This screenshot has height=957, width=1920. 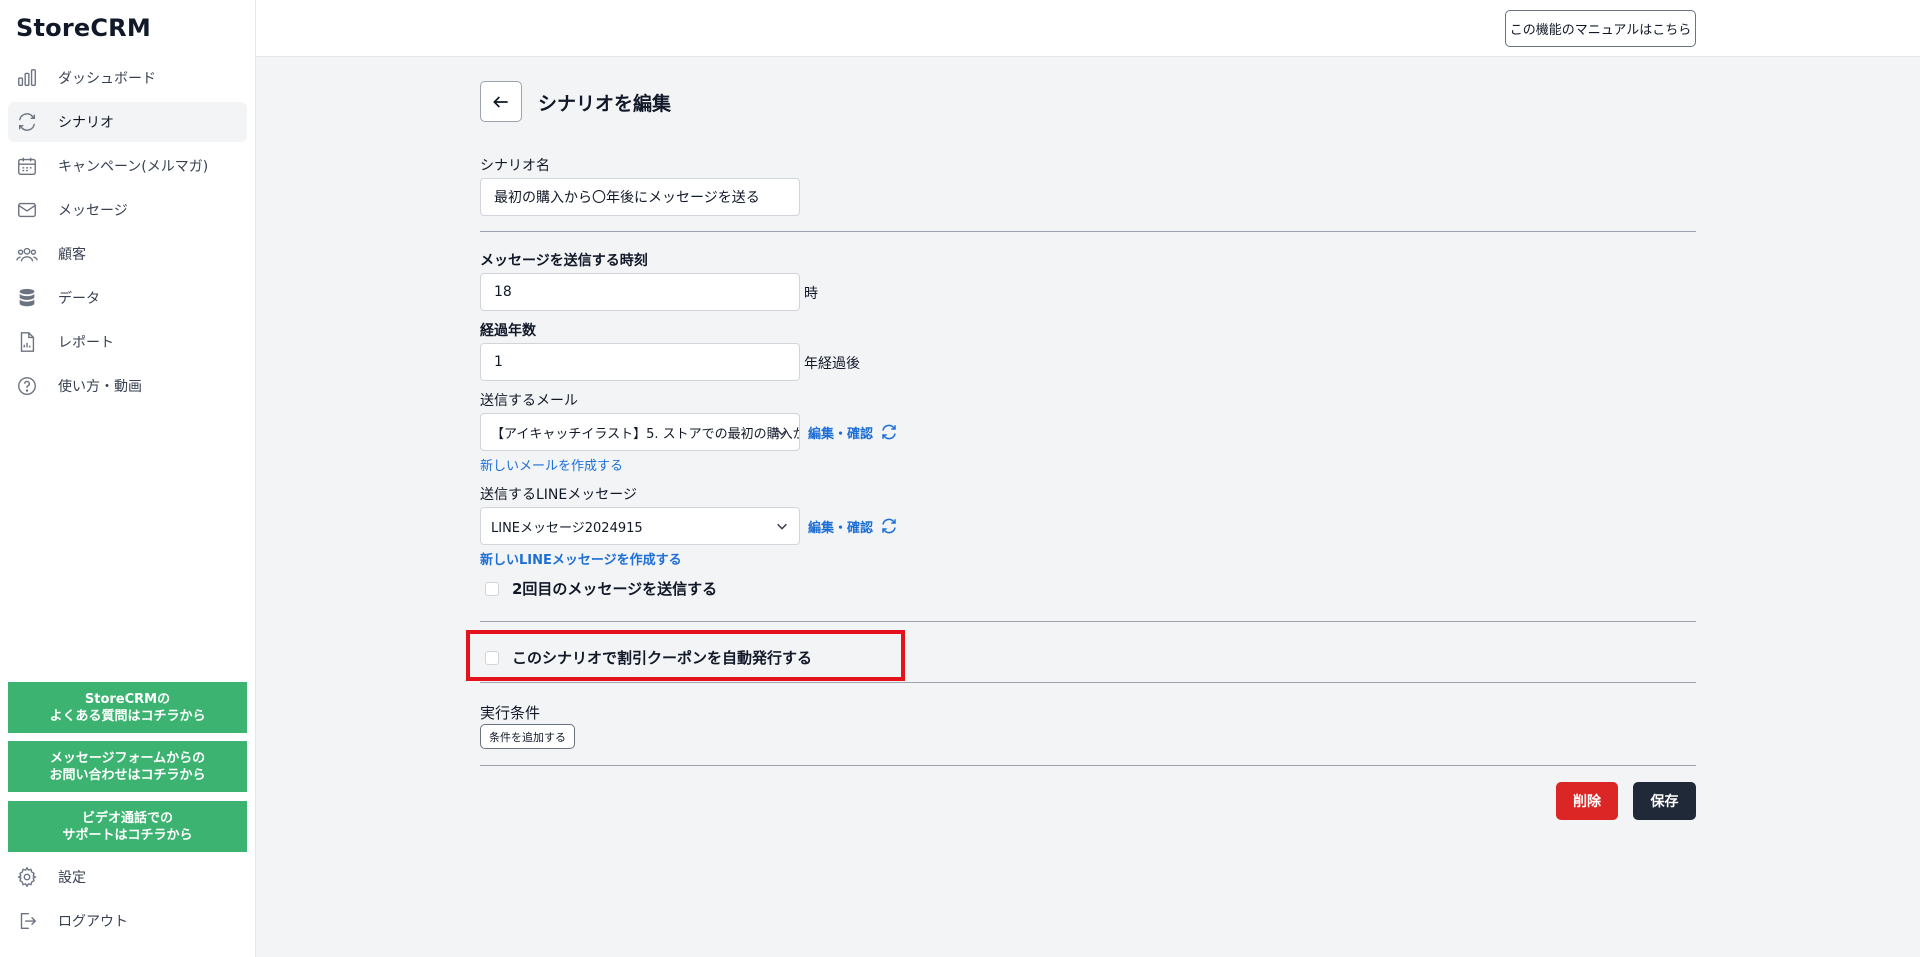 I want to click on refresh-icon, so click(x=27, y=122).